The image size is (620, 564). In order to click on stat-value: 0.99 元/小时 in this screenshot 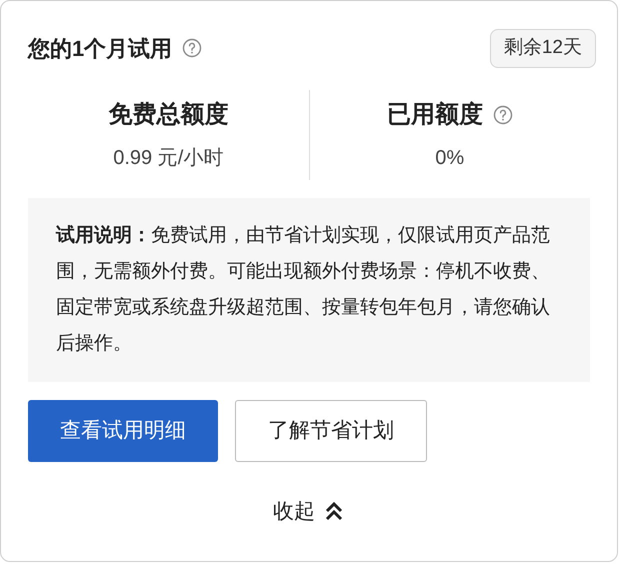, I will do `click(168, 158)`.